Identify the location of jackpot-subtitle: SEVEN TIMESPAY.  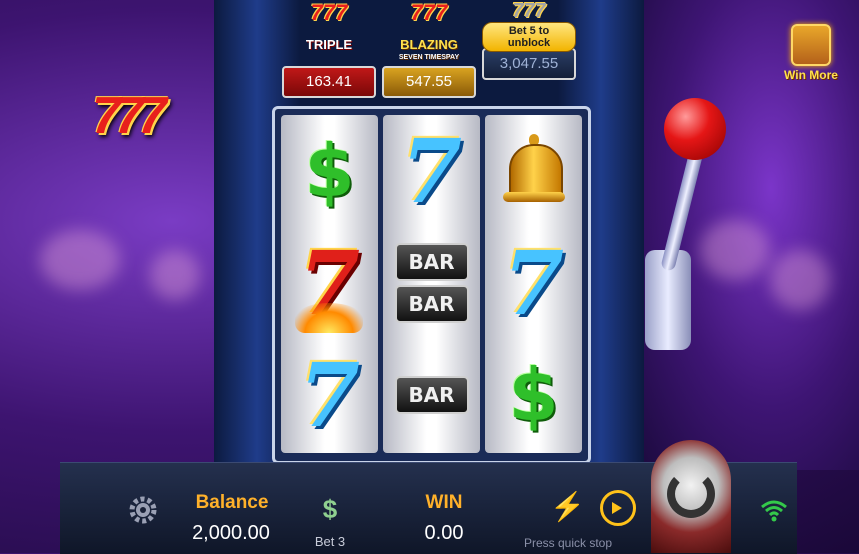
(429, 57).